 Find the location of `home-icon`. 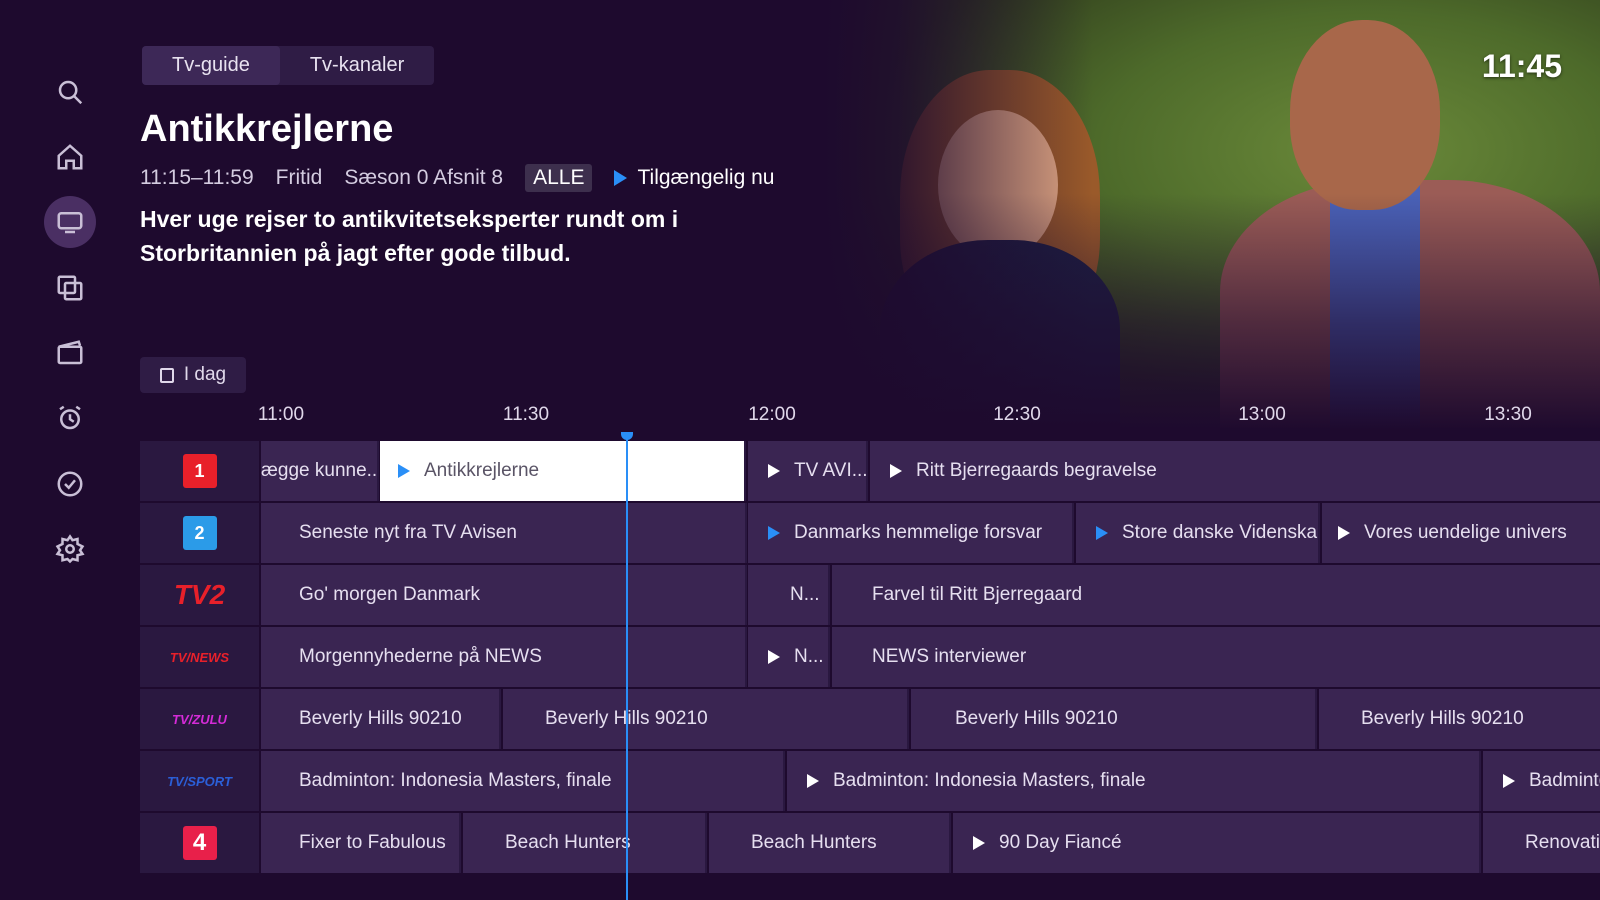

home-icon is located at coordinates (70, 157).